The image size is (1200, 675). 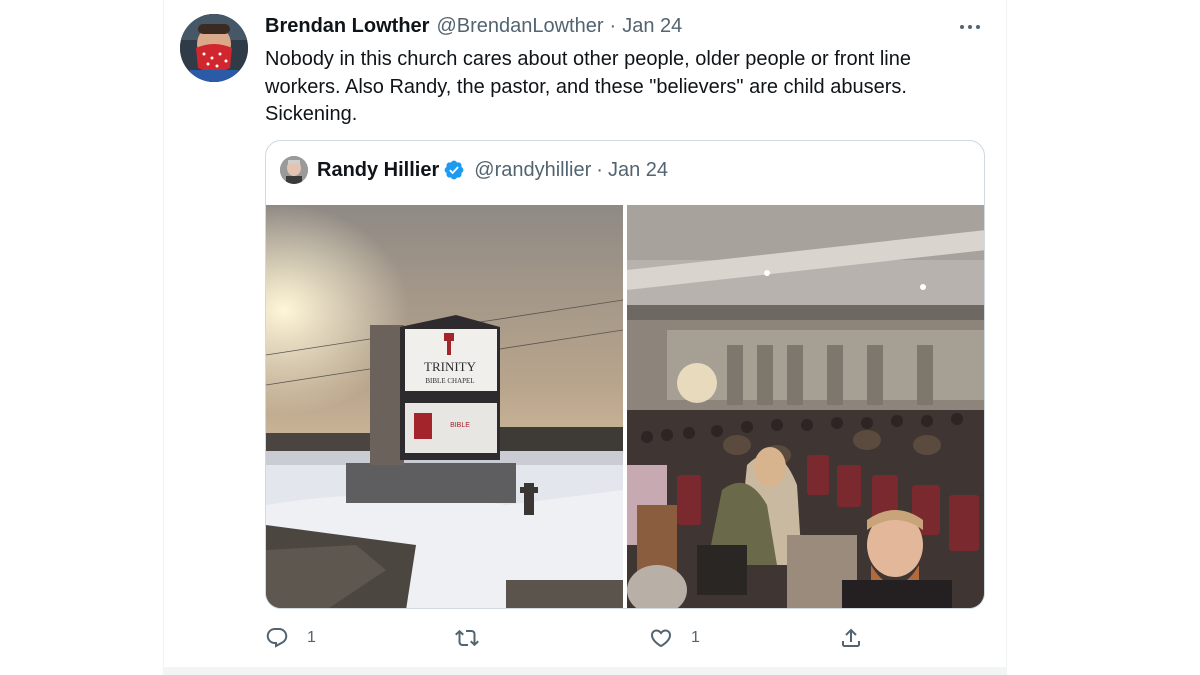 I want to click on retweet-icon, so click(x=467, y=638).